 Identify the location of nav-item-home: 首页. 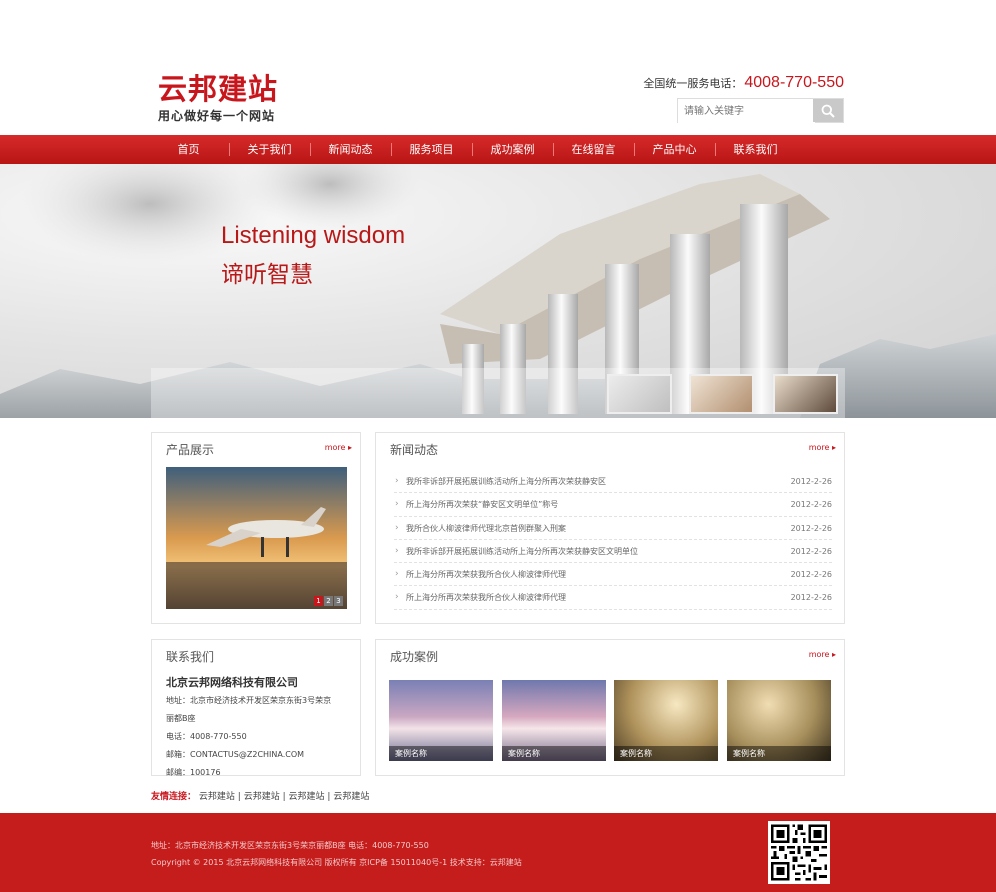
(188, 149).